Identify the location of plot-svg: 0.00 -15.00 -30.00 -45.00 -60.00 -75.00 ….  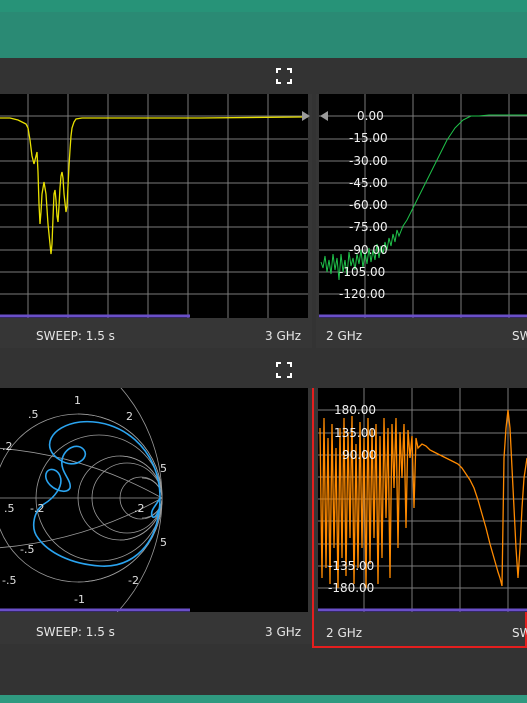
(423, 206).